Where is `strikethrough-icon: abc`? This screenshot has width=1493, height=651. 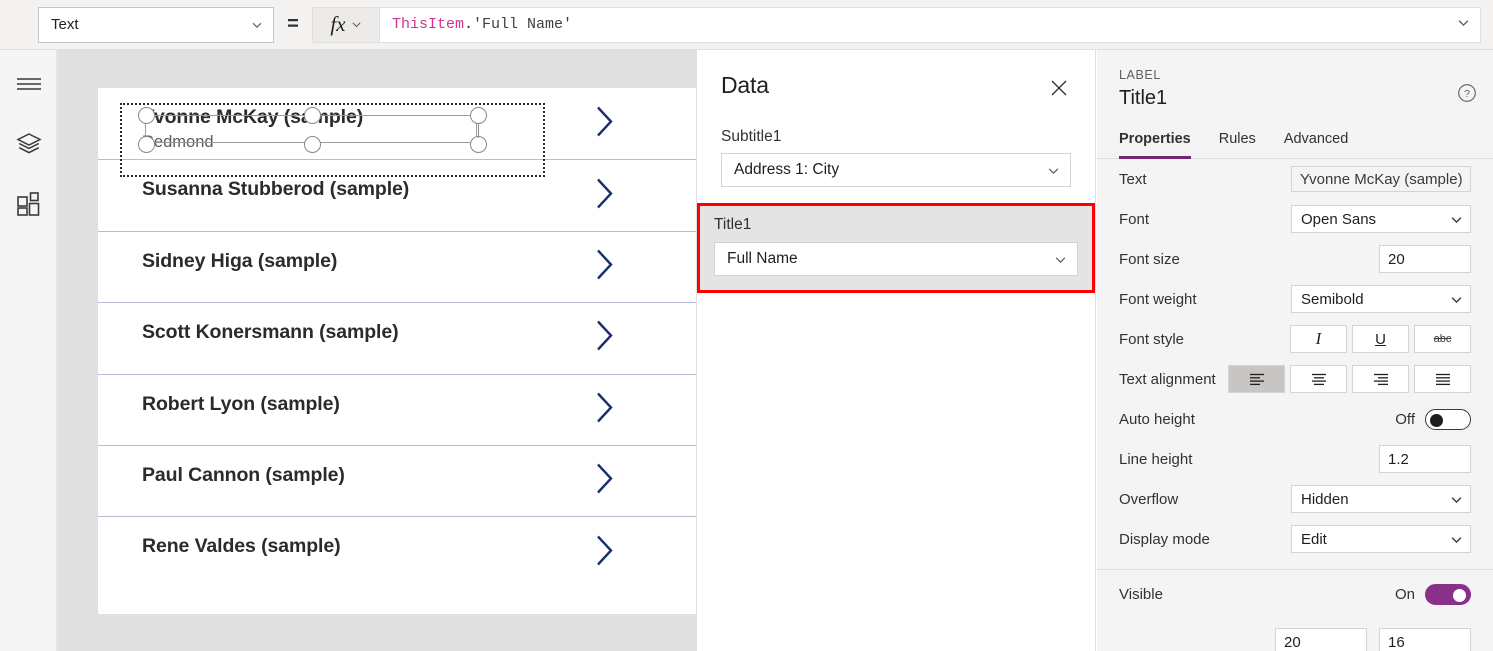
strikethrough-icon: abc is located at coordinates (1442, 339).